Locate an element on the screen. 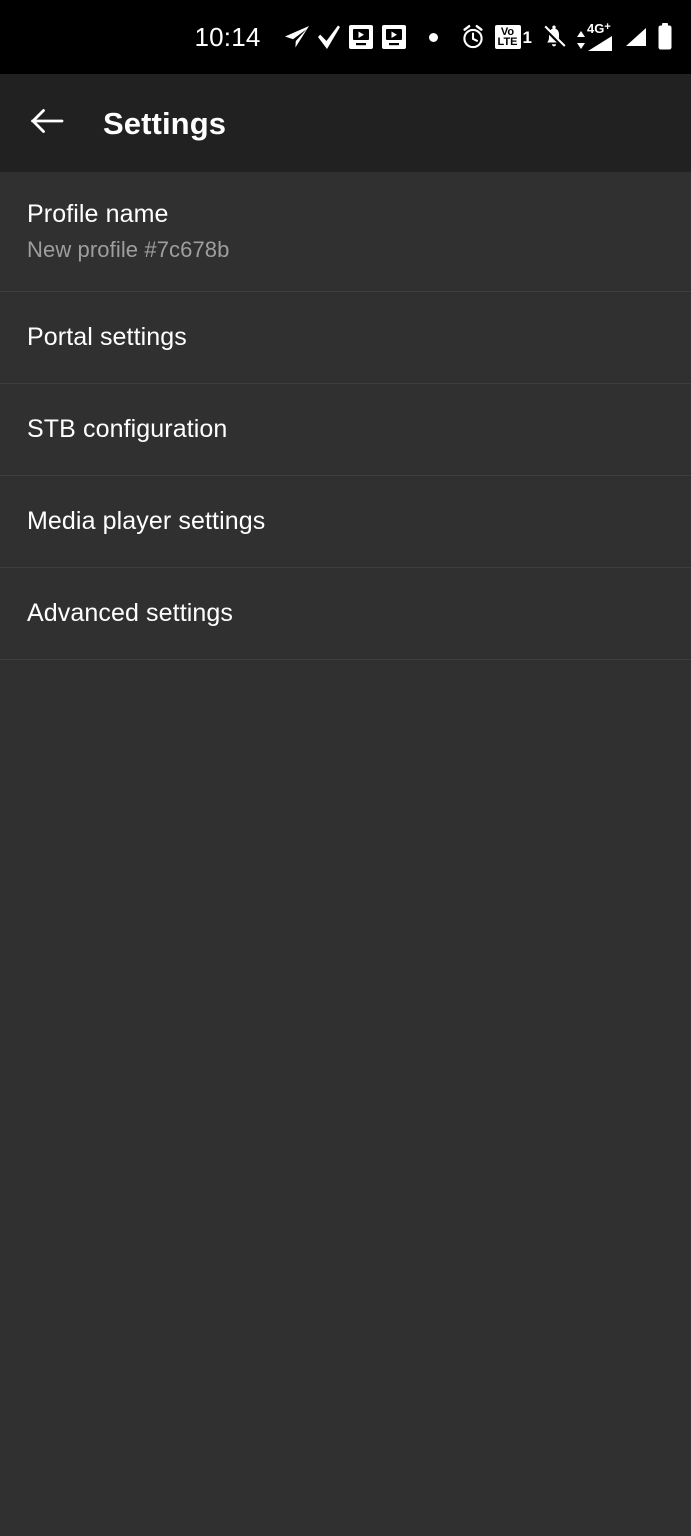 This screenshot has height=1536, width=691. checkmark-icon is located at coordinates (329, 37).